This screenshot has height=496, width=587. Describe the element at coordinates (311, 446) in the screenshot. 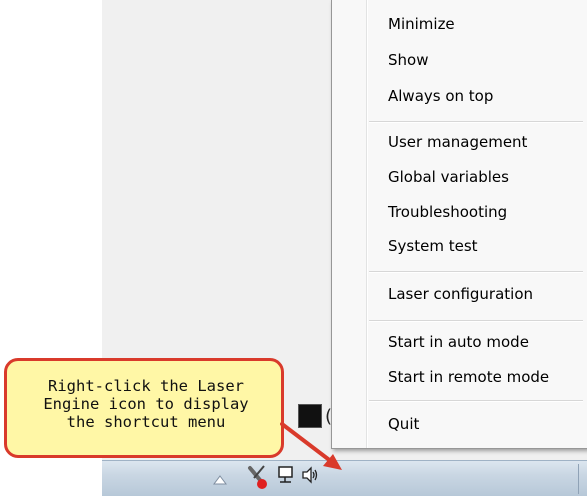

I see `callout-arrow-icon` at that location.